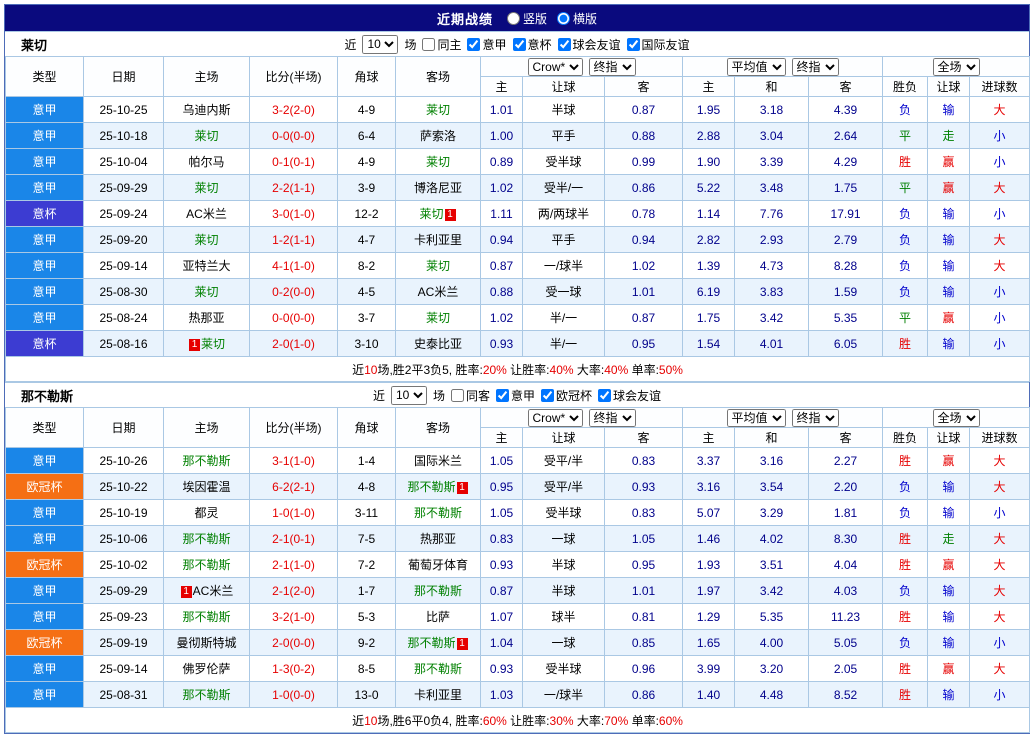 This screenshot has width=1034, height=738. What do you see at coordinates (437, 266) in the screenshot?
I see `team-label: 莱切` at bounding box center [437, 266].